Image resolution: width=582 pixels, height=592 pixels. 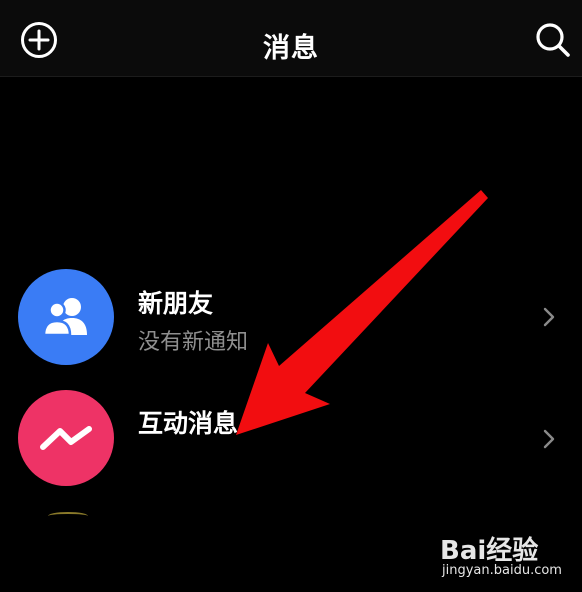 I want to click on page-title: 消息, so click(x=291, y=48).